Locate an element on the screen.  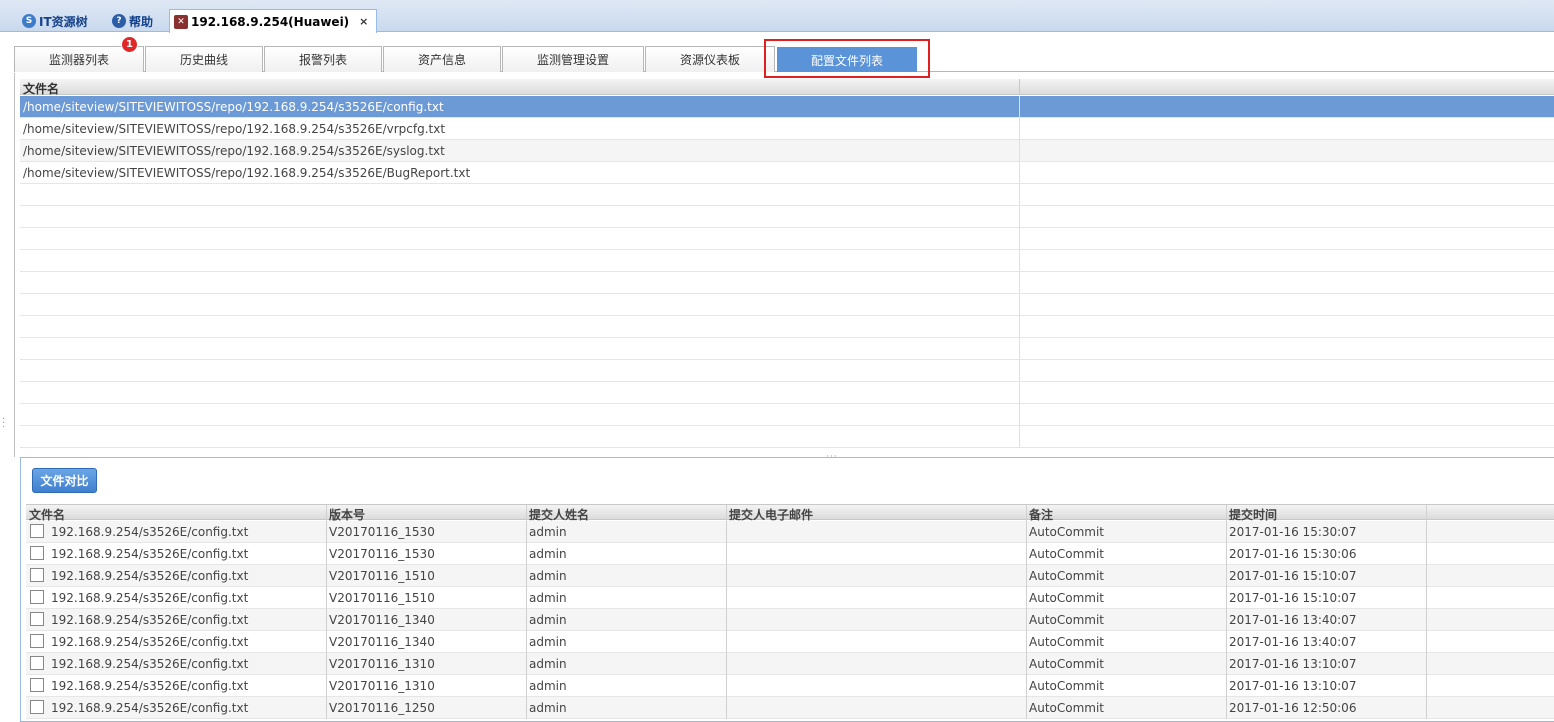
tab-help: ? 帮助 is located at coordinates (132, 21).